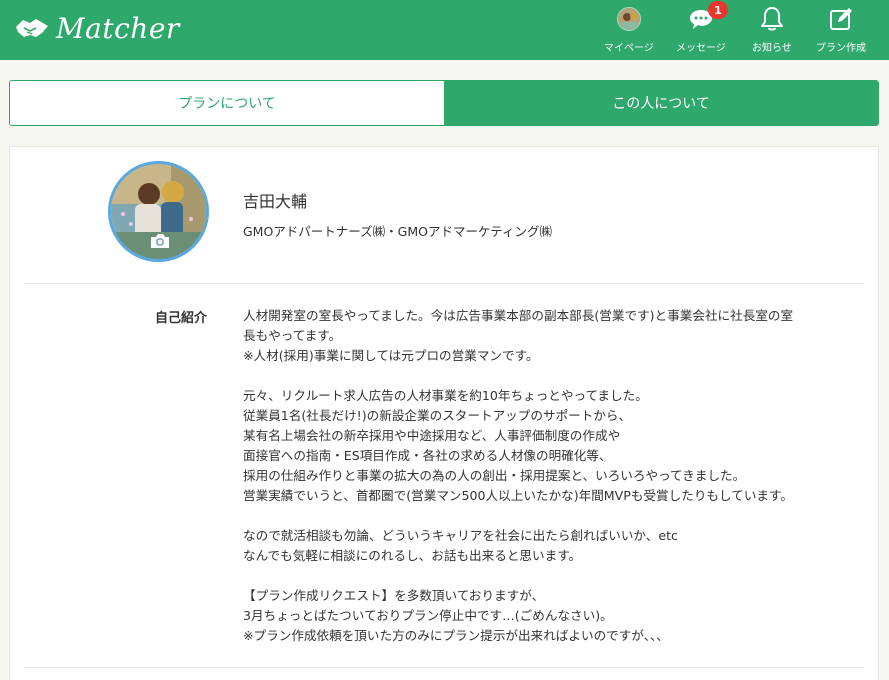  I want to click on intro-line: 面接官への指南・ES項目作成・各社の求める人材像の明確化等、, so click(427, 455).